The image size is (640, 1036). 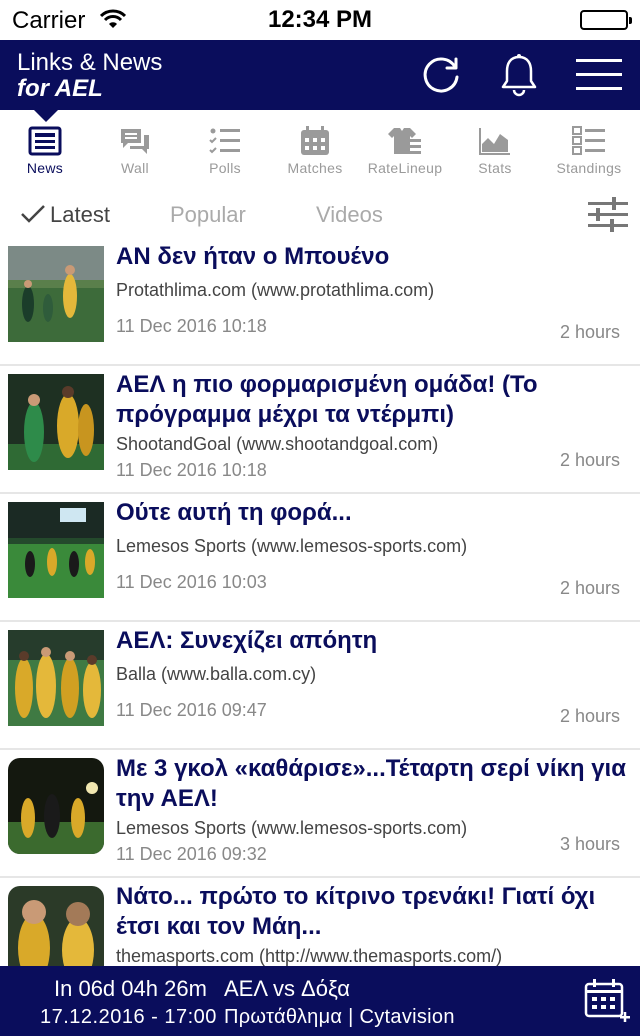 I want to click on filter-videos: Videos, so click(x=349, y=215).